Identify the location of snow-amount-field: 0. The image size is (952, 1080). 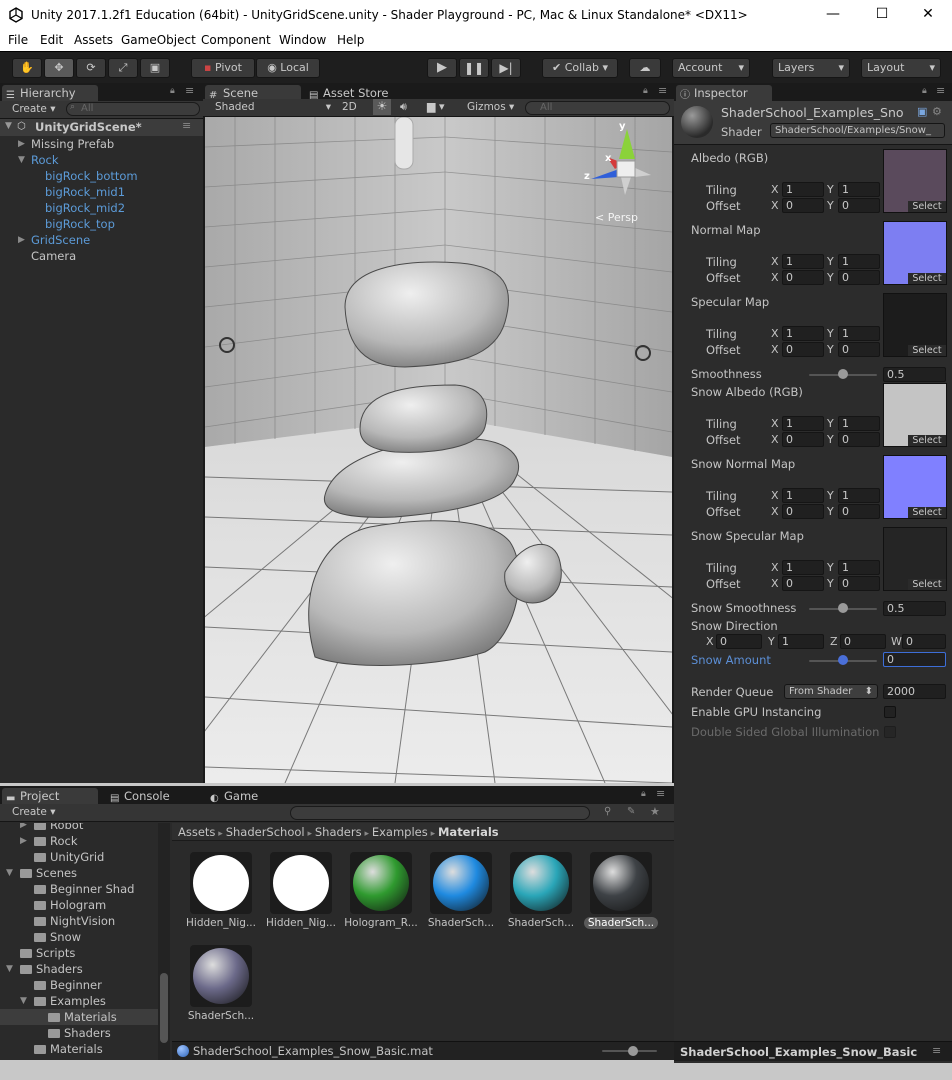
(914, 659).